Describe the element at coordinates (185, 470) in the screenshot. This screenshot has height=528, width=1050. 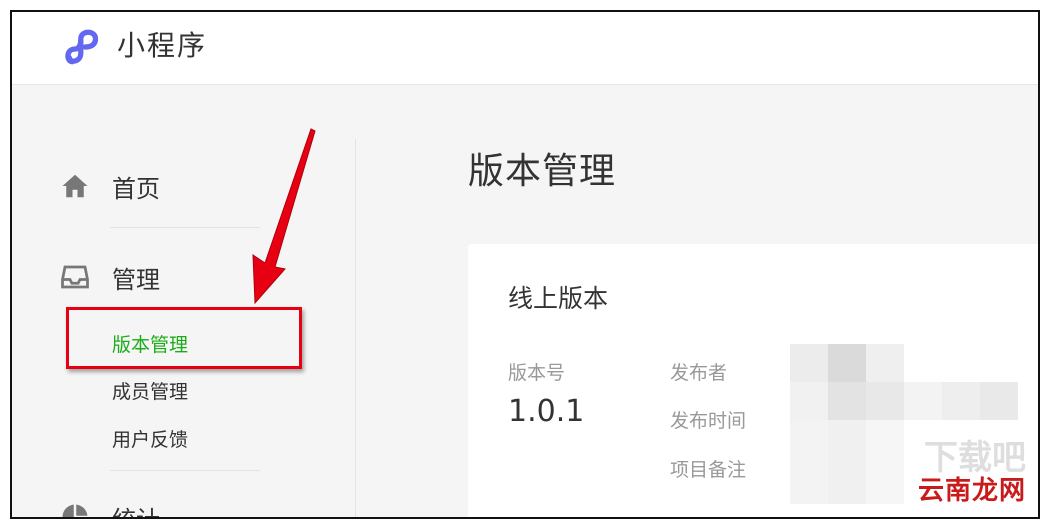
I see `nav-divider` at that location.